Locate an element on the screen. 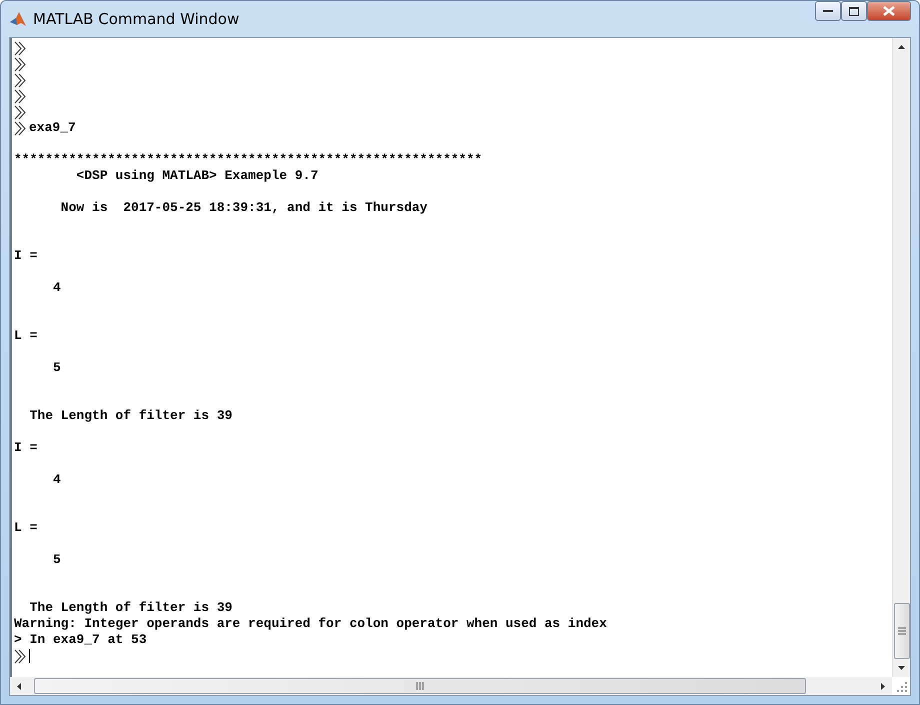  output-text: <DSP using MATLAB> Exameple 9.7 is located at coordinates (196, 176).